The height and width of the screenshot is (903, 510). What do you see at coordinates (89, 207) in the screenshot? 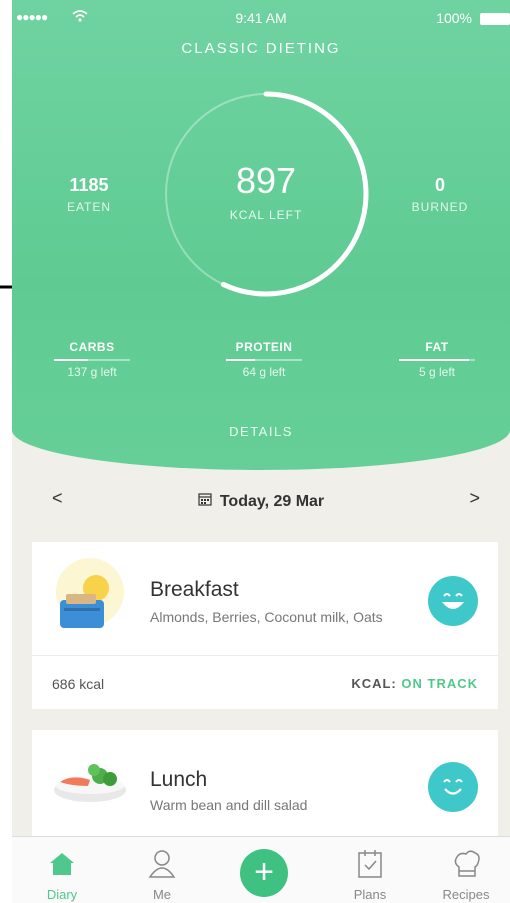
I see `eaten-label: EATEN` at bounding box center [89, 207].